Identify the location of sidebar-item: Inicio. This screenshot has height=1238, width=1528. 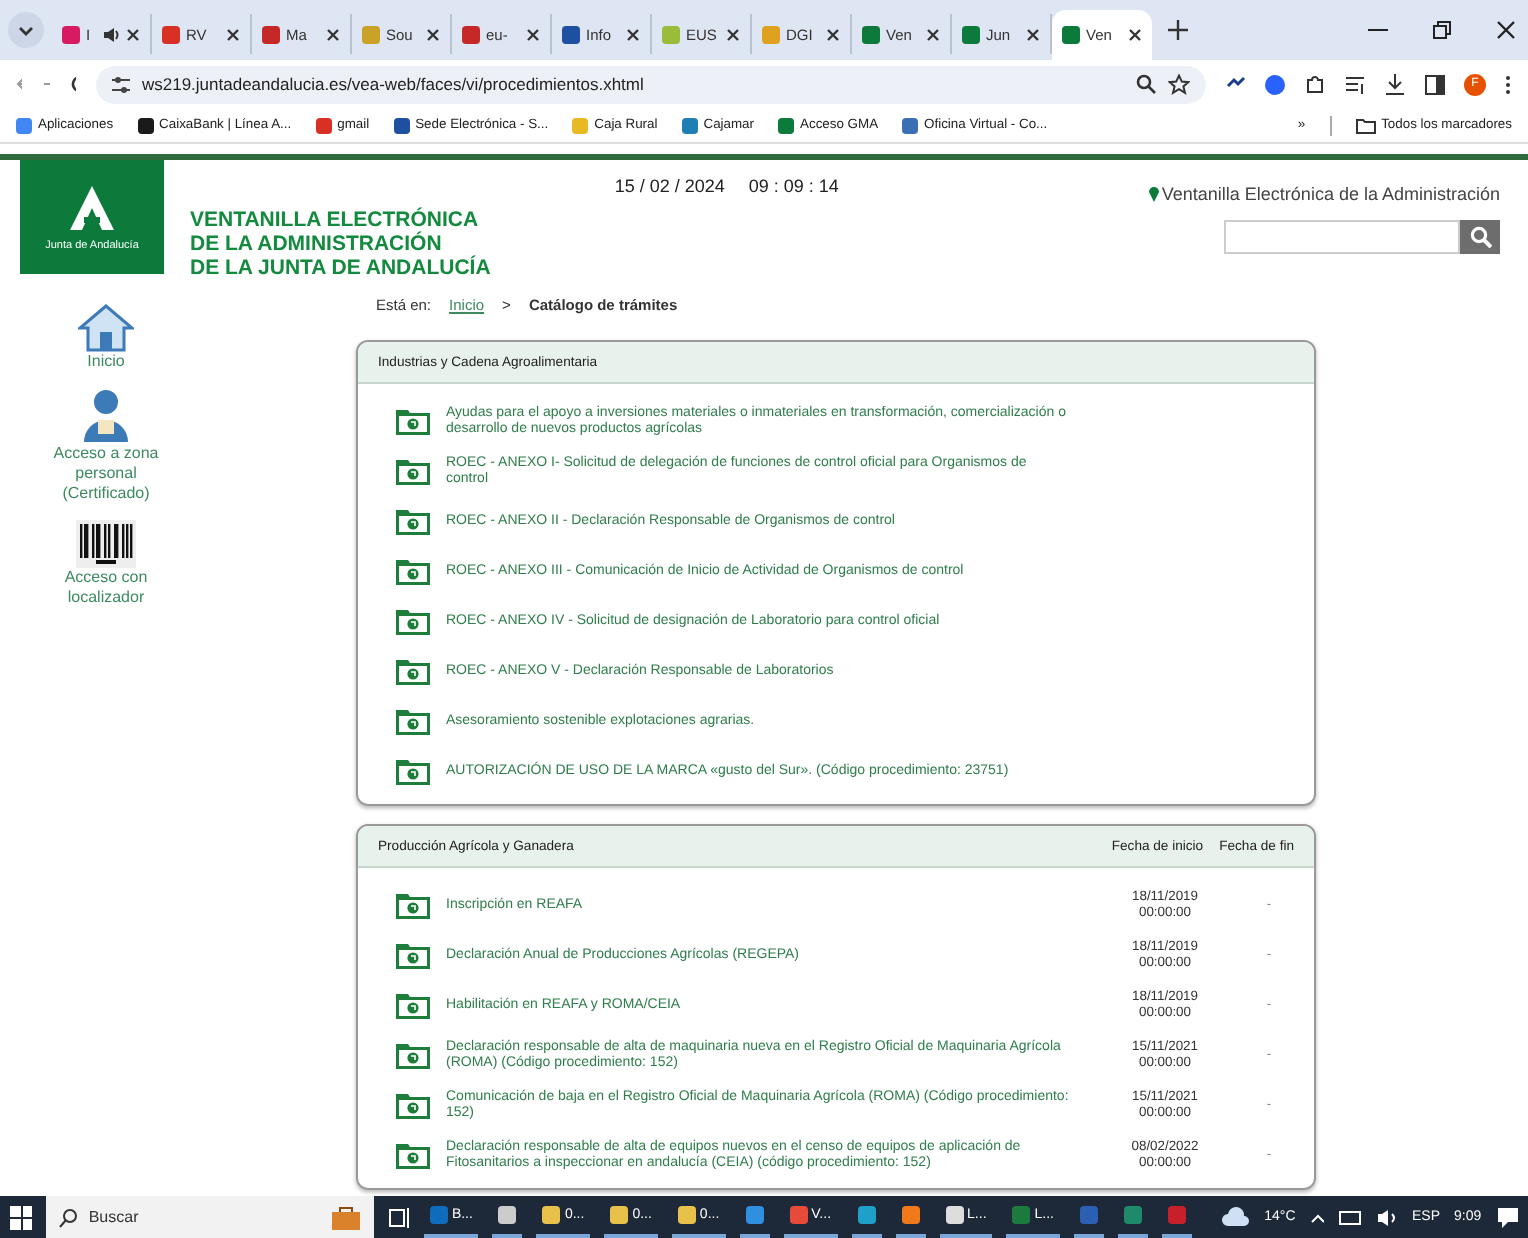
(106, 338).